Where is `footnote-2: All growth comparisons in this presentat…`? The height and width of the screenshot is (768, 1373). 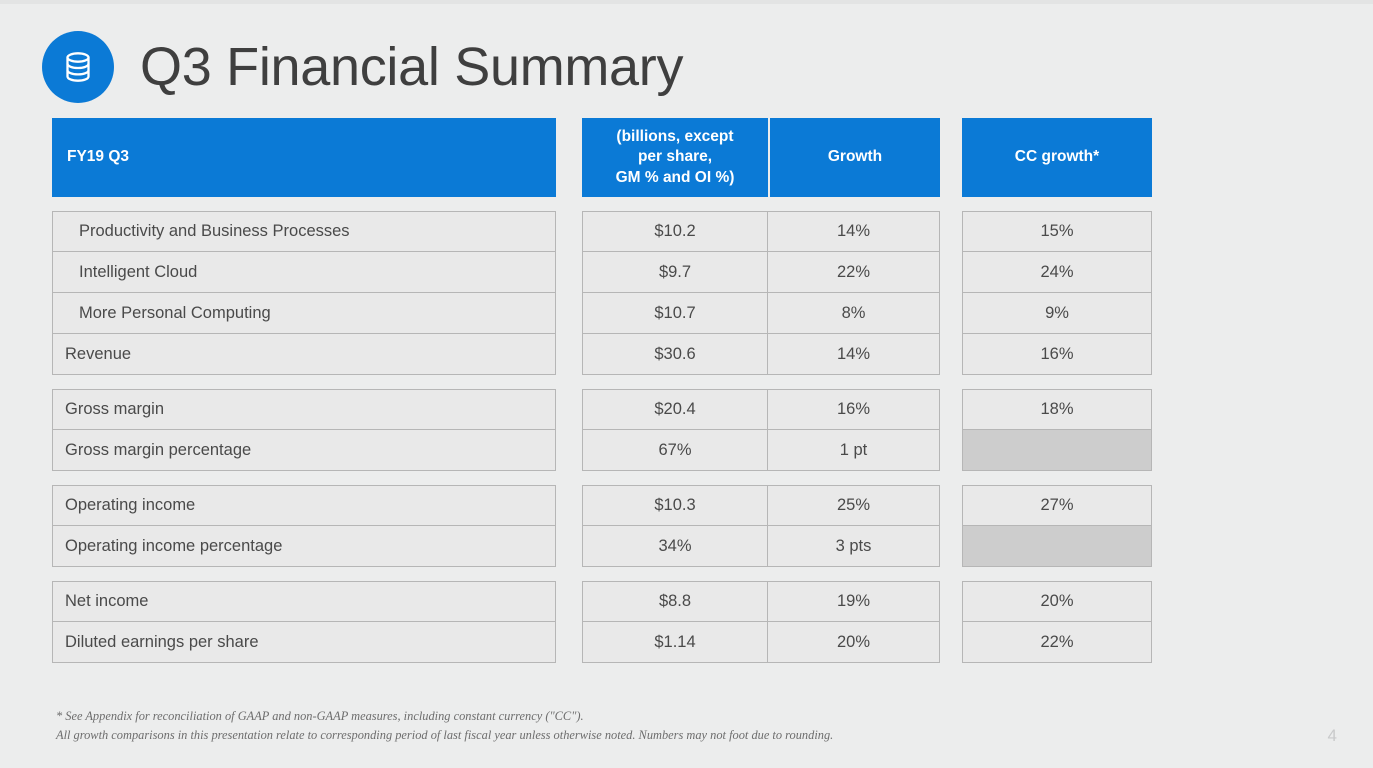
footnote-2: All growth comparisons in this presentat… is located at coordinates (445, 735).